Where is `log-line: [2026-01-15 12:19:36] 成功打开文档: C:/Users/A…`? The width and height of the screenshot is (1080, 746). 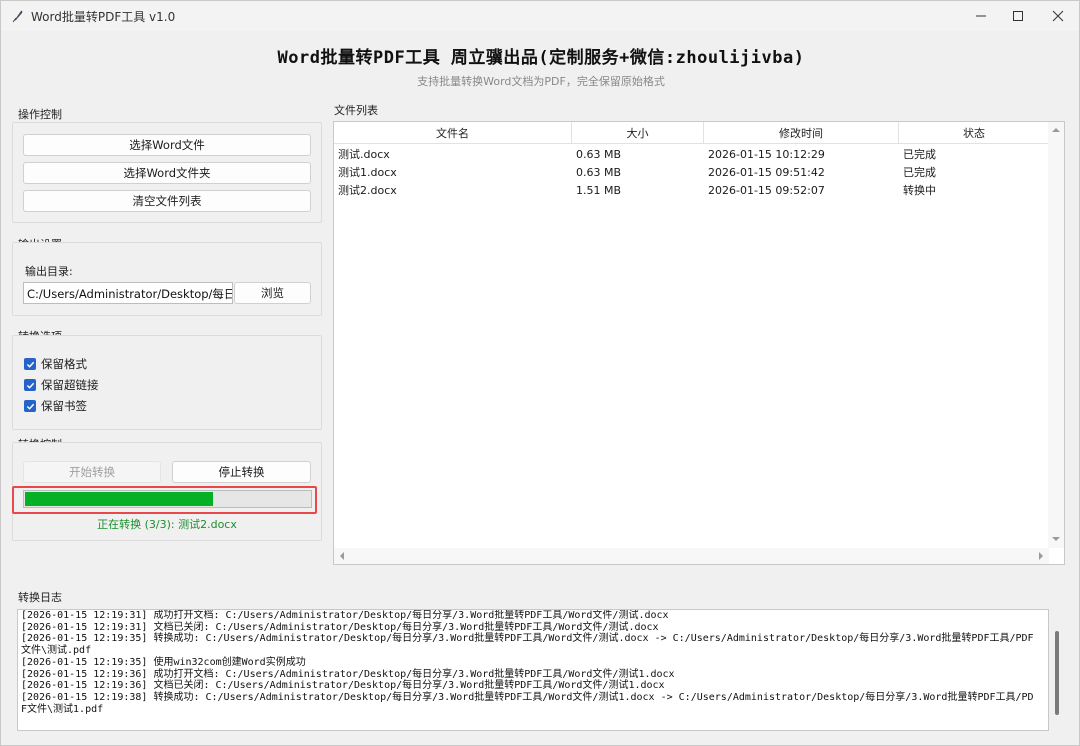
log-line: [2026-01-15 12:19:36] 成功打开文档: C:/Users/A… is located at coordinates (348, 674).